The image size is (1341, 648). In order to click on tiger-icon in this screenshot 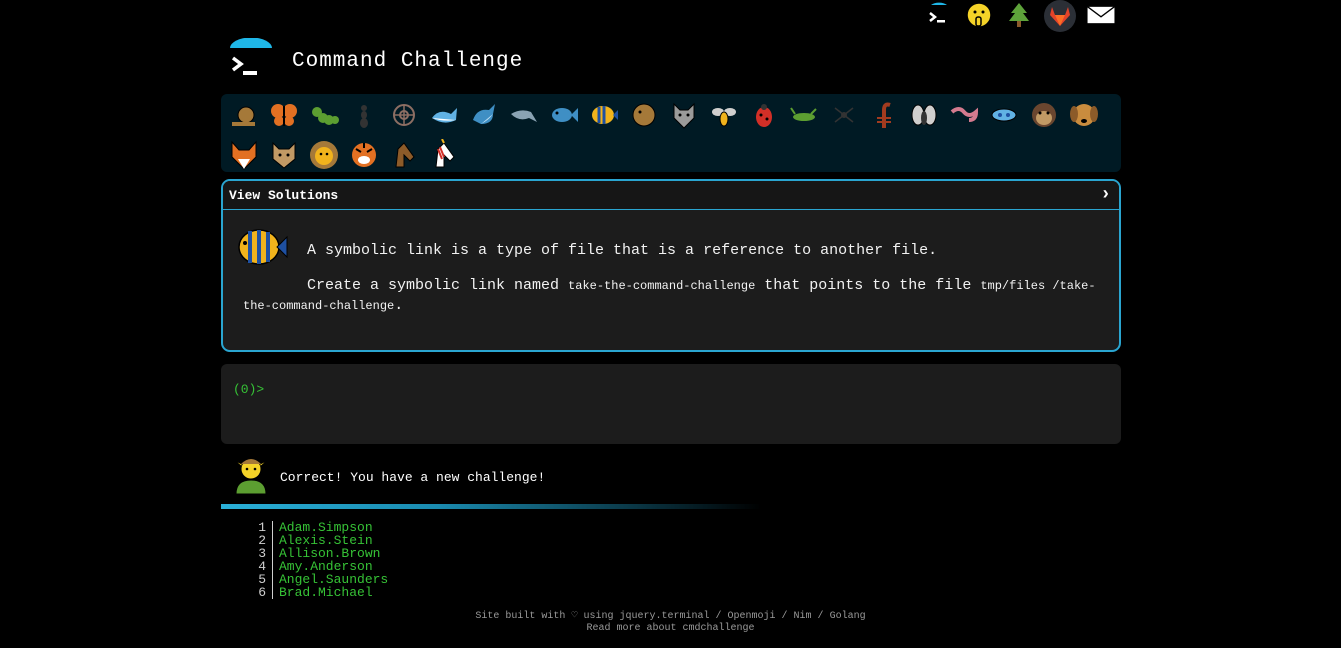, I will do `click(364, 155)`.